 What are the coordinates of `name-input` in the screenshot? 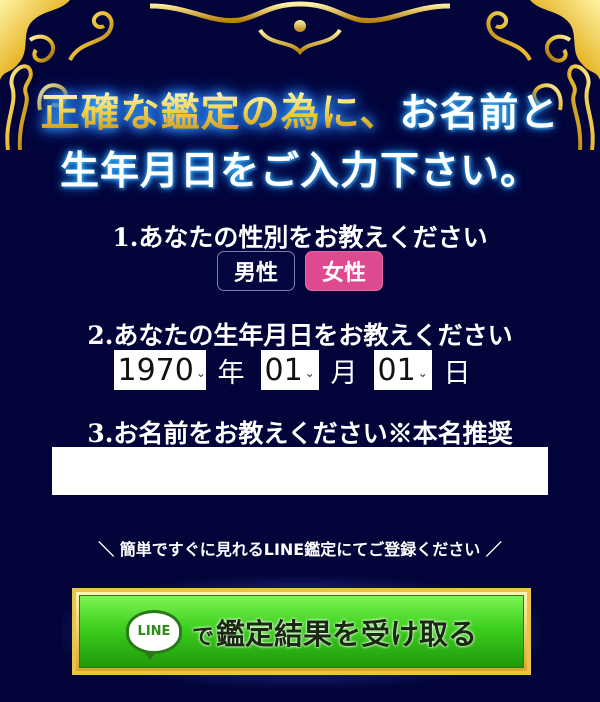 It's located at (300, 471).